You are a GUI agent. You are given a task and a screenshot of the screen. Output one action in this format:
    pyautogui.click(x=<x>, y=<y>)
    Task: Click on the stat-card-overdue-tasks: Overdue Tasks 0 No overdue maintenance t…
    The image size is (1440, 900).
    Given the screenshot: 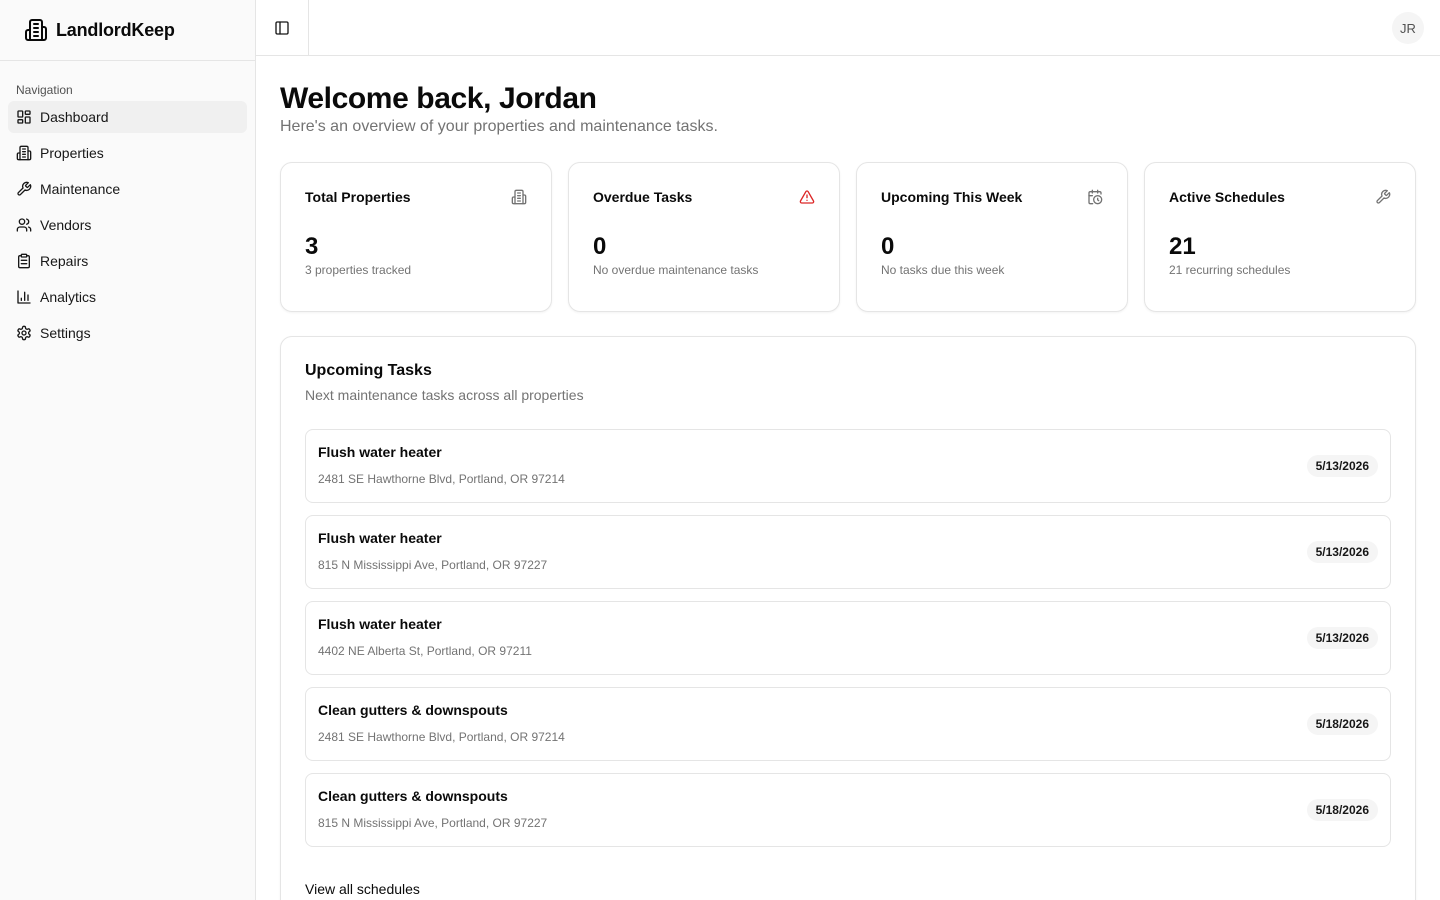 What is the action you would take?
    pyautogui.click(x=704, y=237)
    